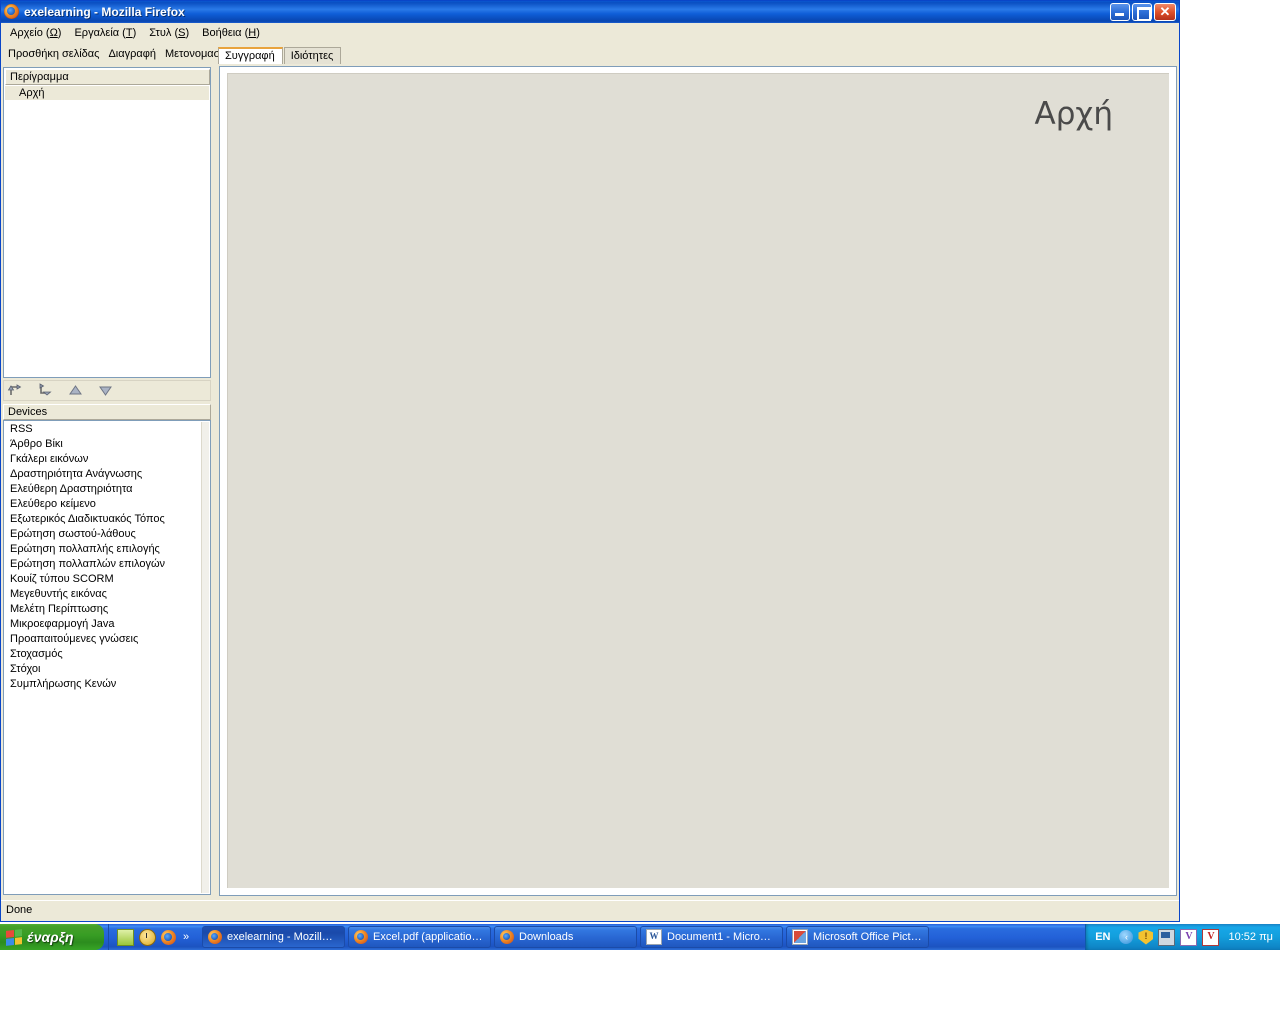 The width and height of the screenshot is (1280, 1024). I want to click on main-tabs: Συγγραφή Ιδιότητες, so click(280, 55).